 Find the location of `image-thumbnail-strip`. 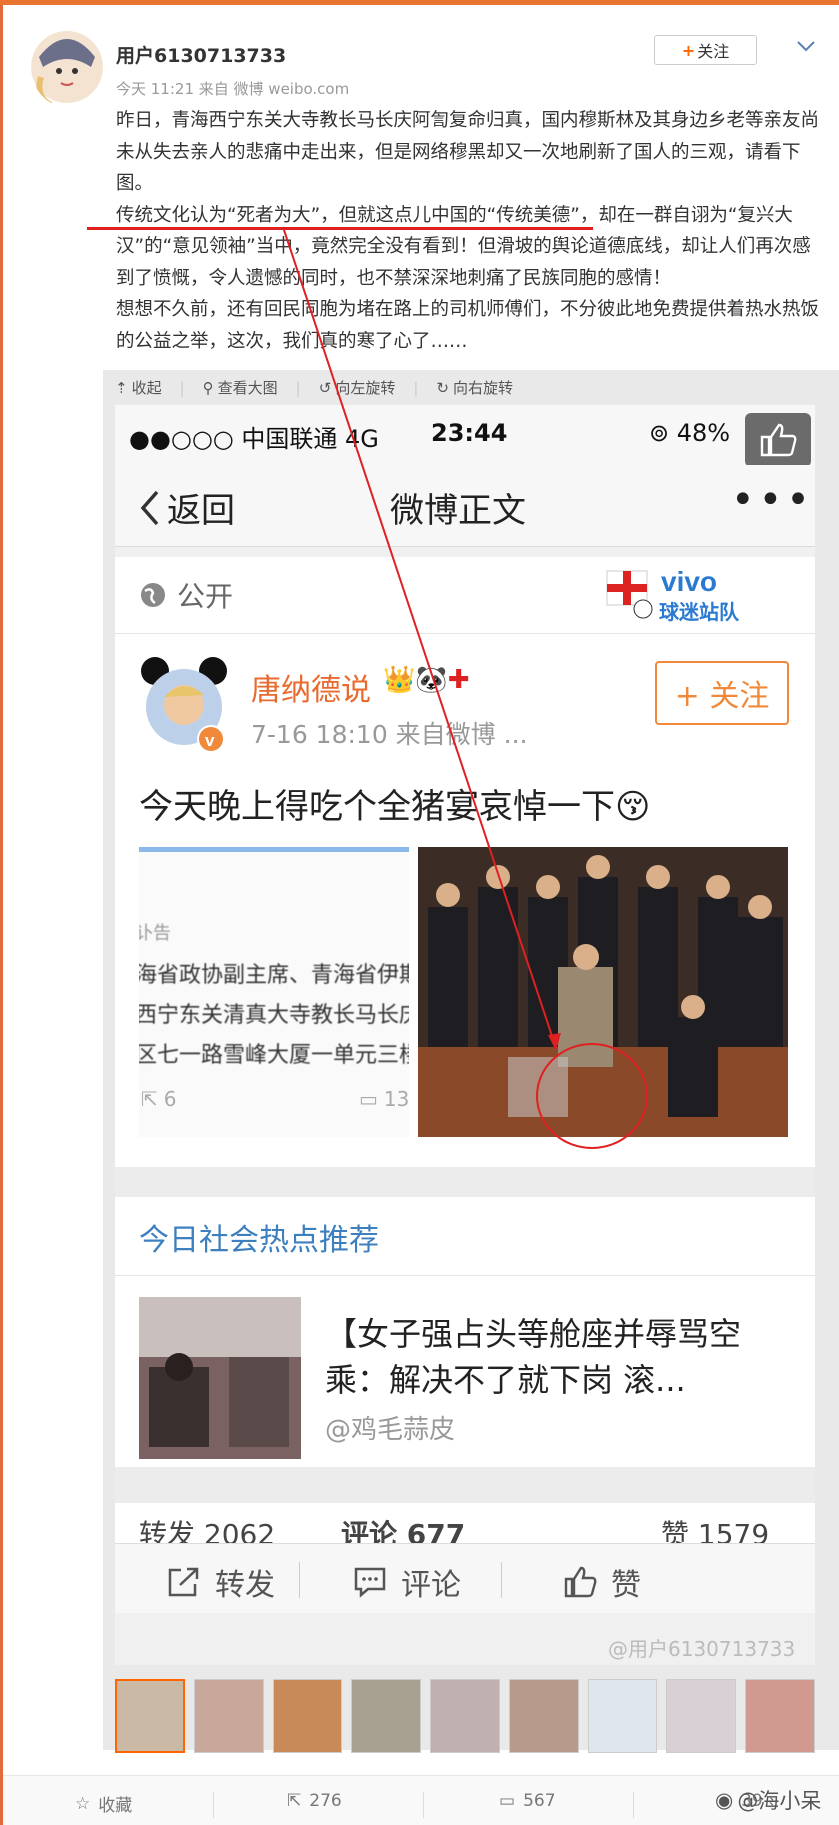

image-thumbnail-strip is located at coordinates (465, 1717).